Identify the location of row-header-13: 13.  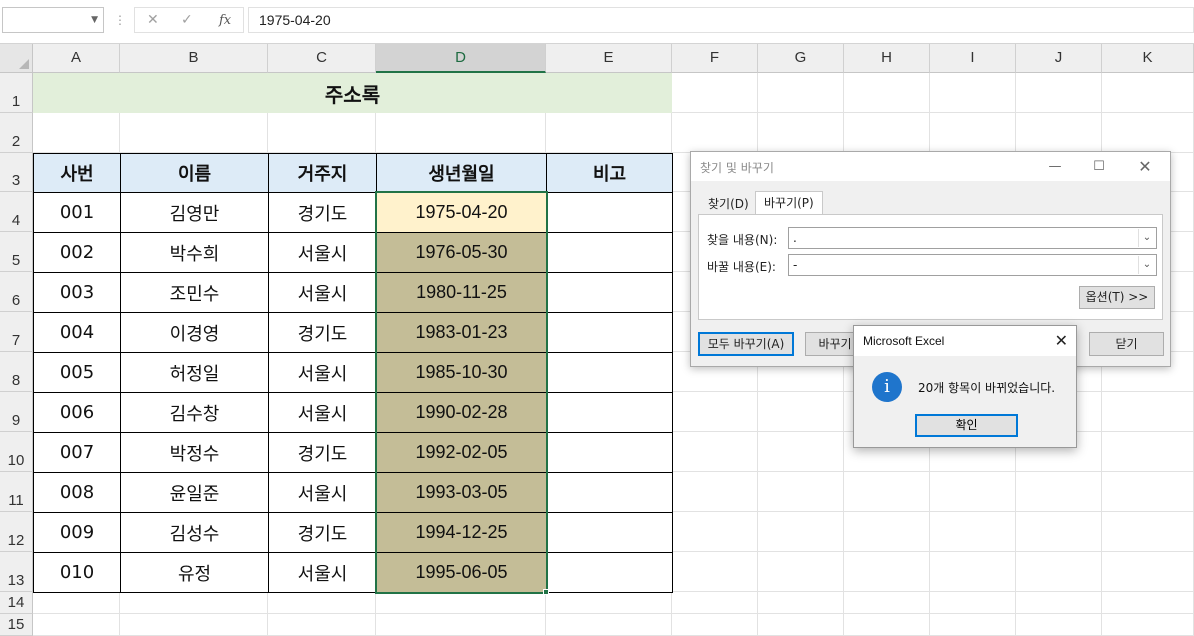
(16, 572).